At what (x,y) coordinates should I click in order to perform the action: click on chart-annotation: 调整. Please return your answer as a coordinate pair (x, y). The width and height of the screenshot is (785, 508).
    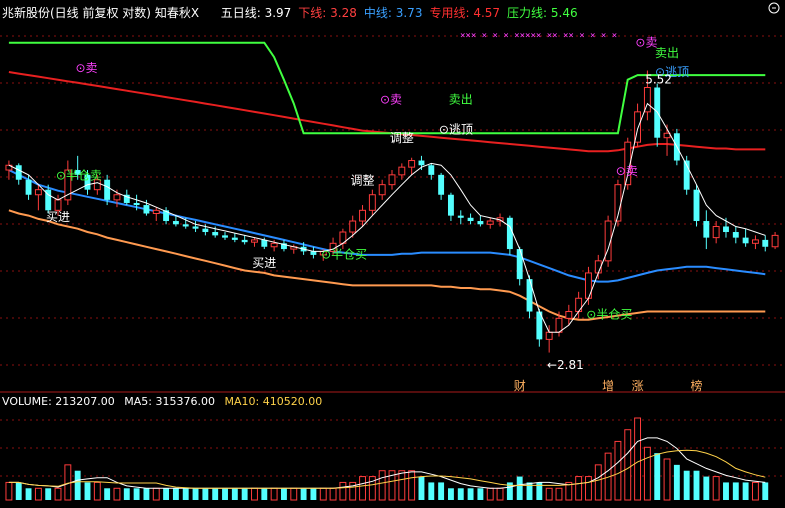
    Looking at the image, I should click on (363, 180).